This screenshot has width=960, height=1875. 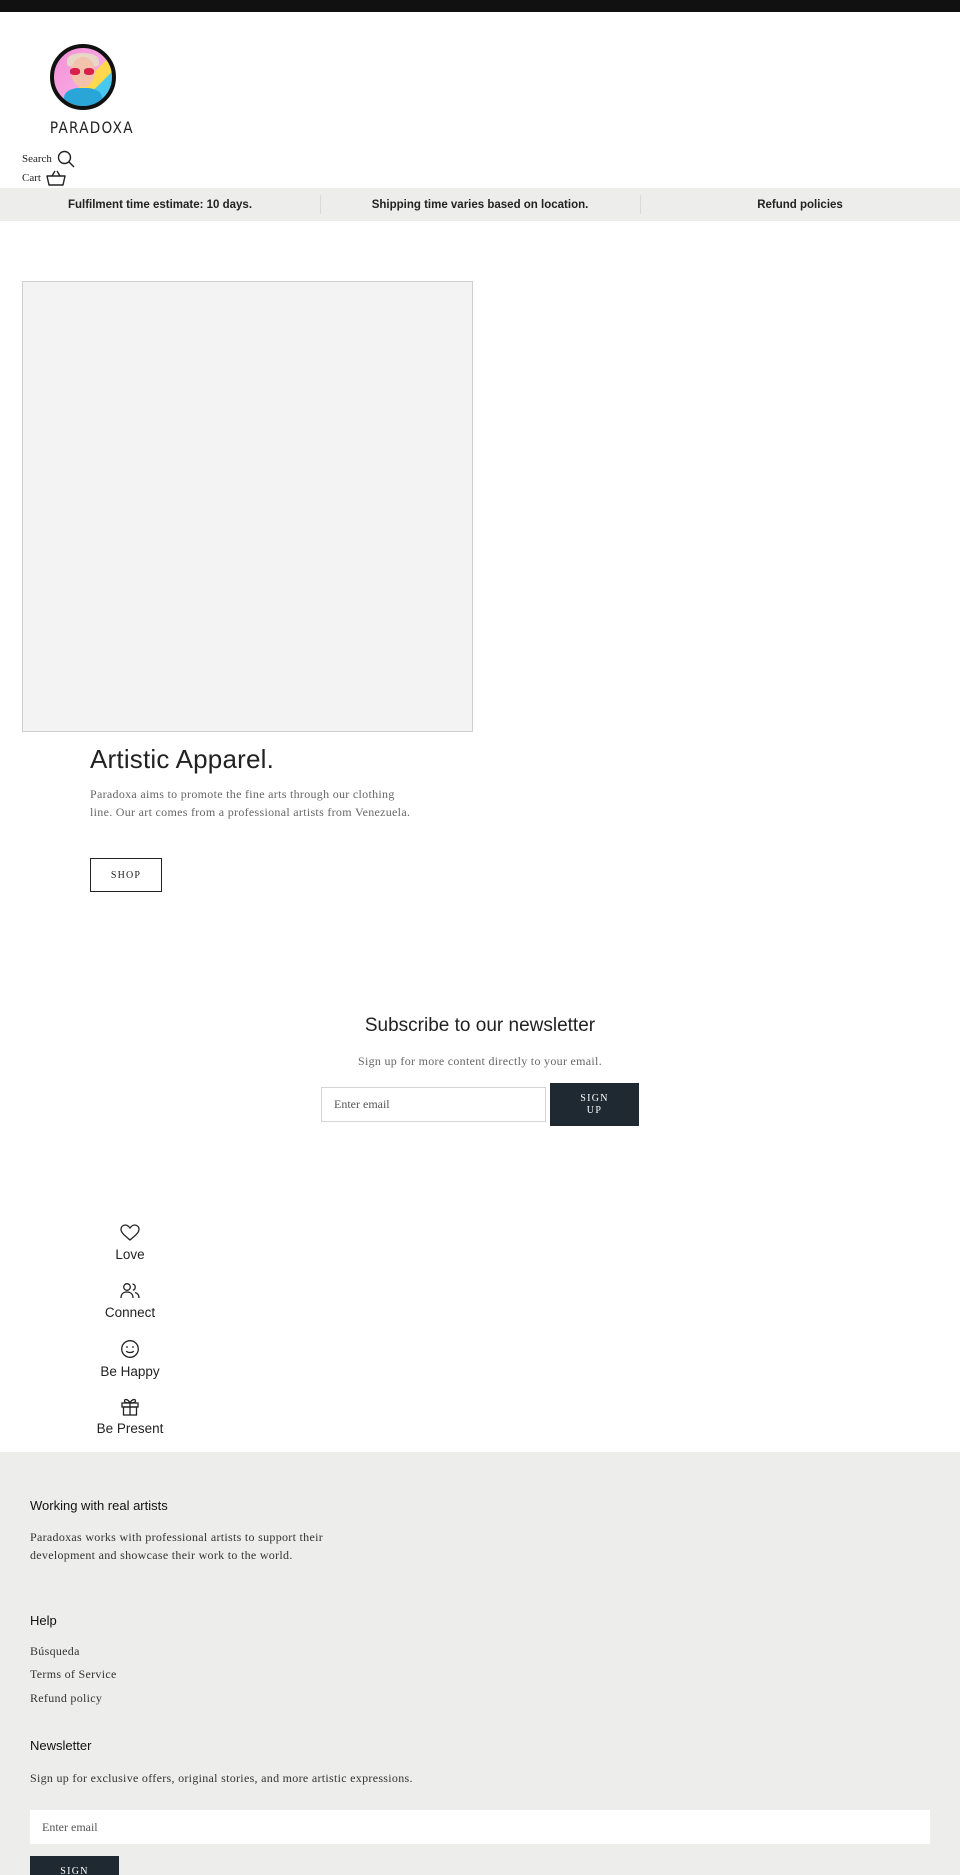 What do you see at coordinates (130, 1428) in the screenshot?
I see `feature-label: Be Present` at bounding box center [130, 1428].